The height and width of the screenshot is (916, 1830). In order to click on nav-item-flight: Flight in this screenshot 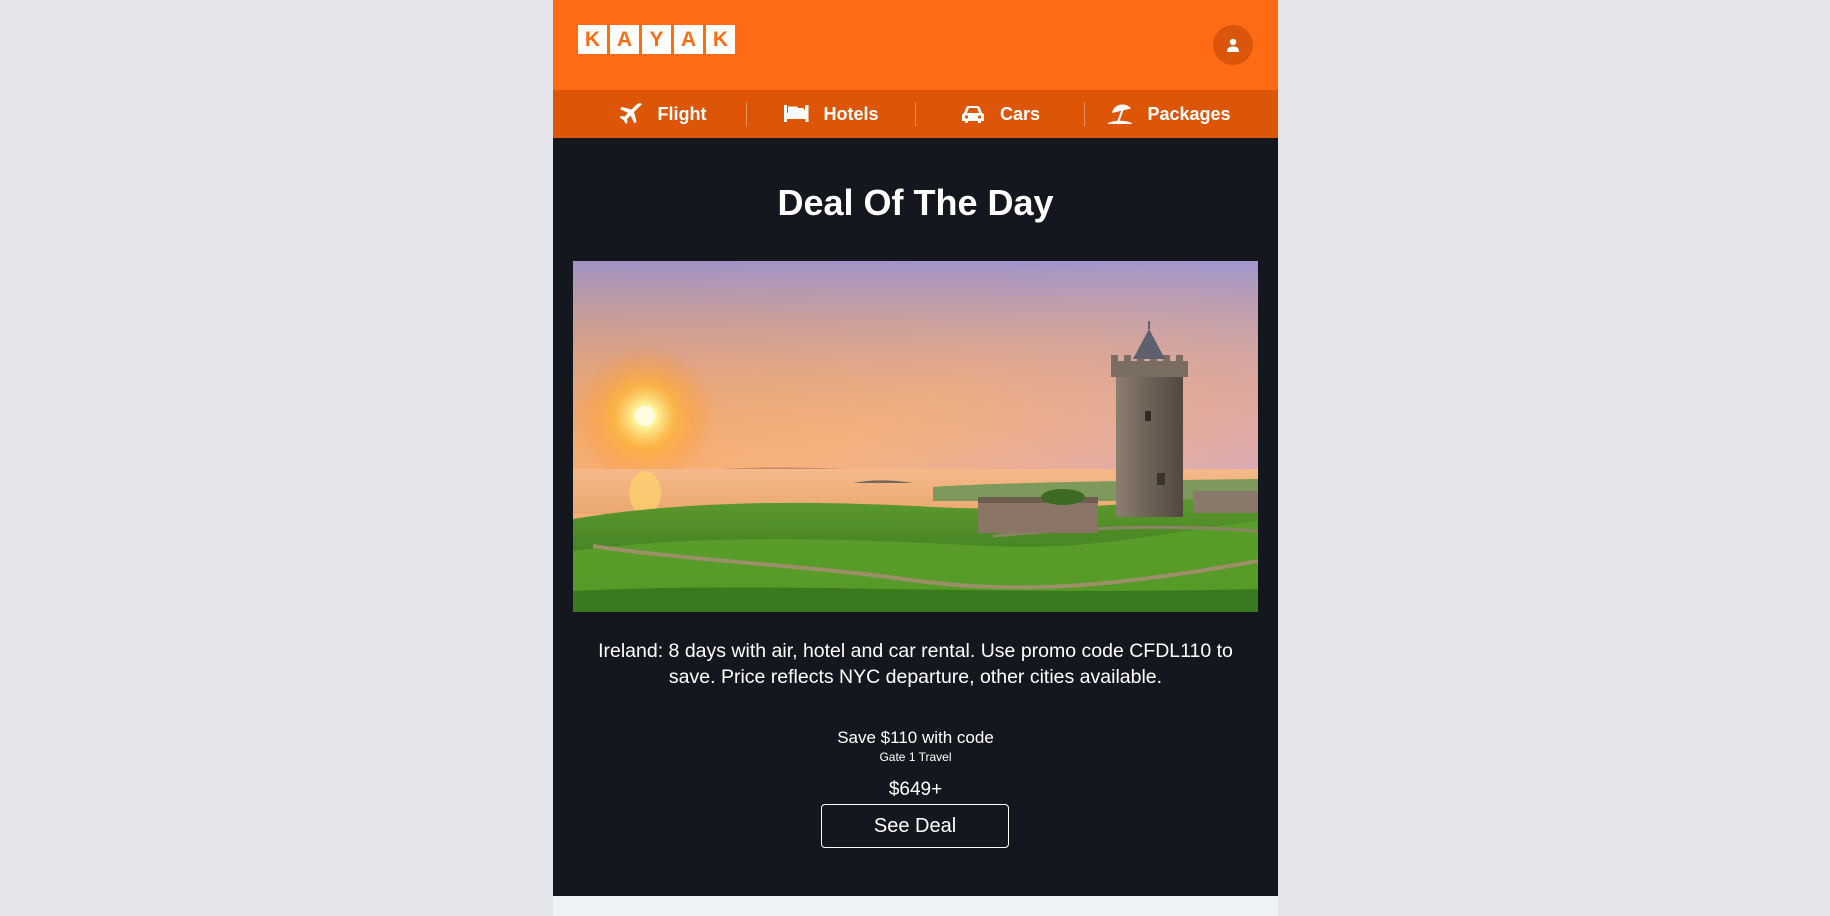, I will do `click(662, 114)`.